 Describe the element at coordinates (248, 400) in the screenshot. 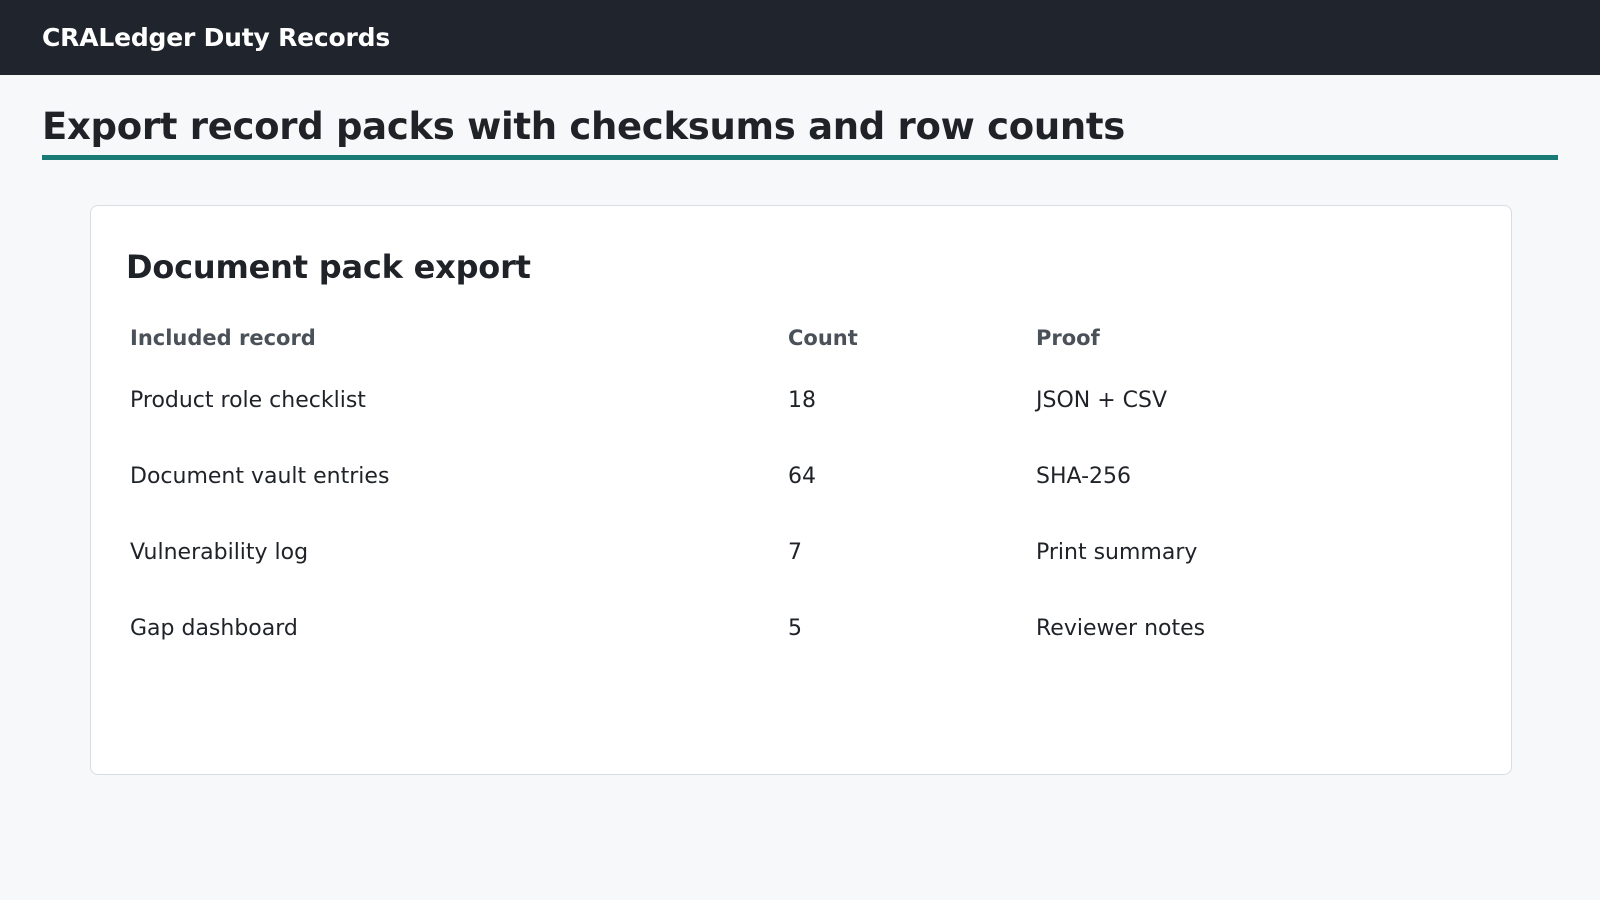

I see `record-cell: Product role checklist` at that location.